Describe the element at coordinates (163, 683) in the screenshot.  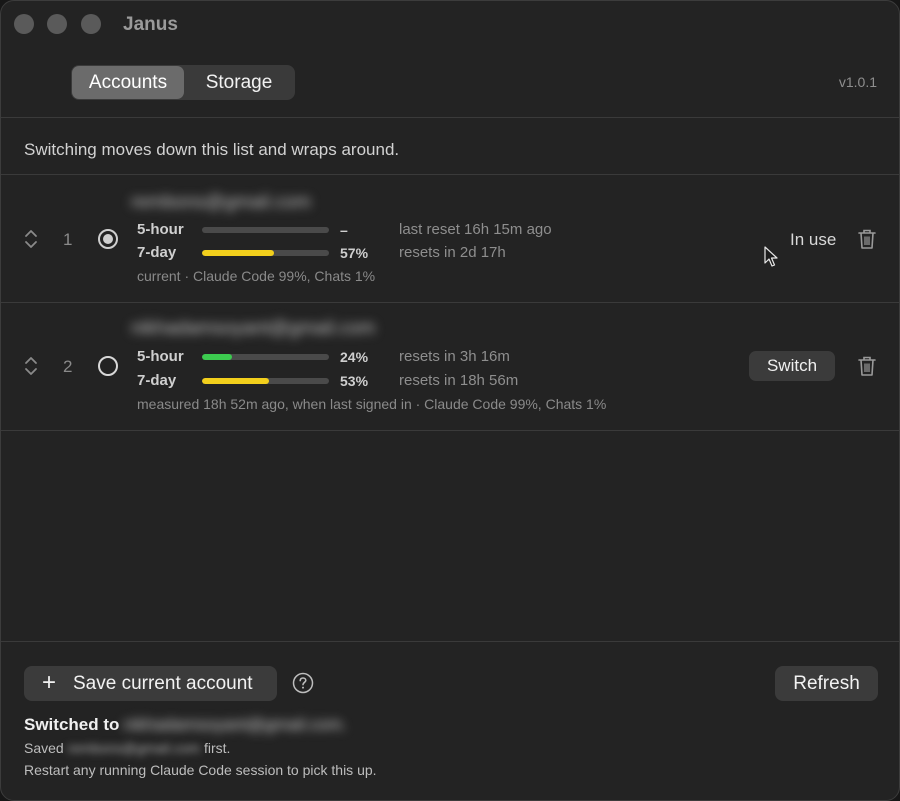
I see `save-button-label: Save current account` at that location.